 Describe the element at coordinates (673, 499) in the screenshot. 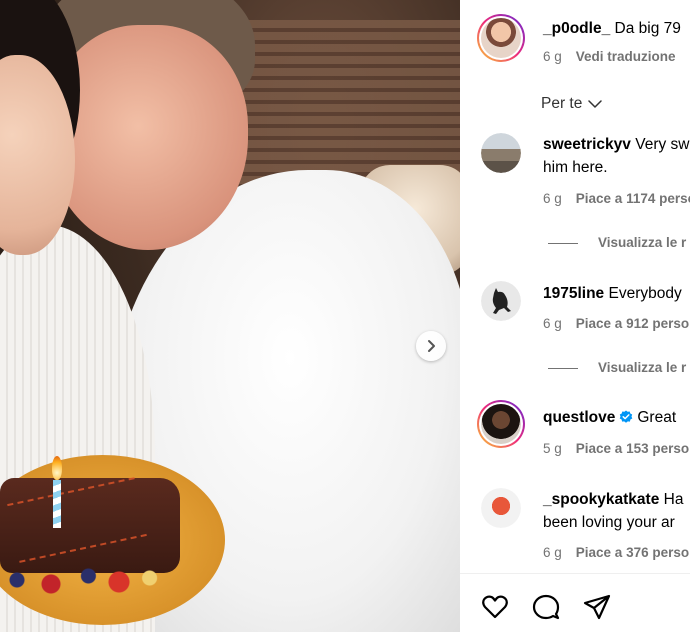

I see `comment-text: Ha` at that location.